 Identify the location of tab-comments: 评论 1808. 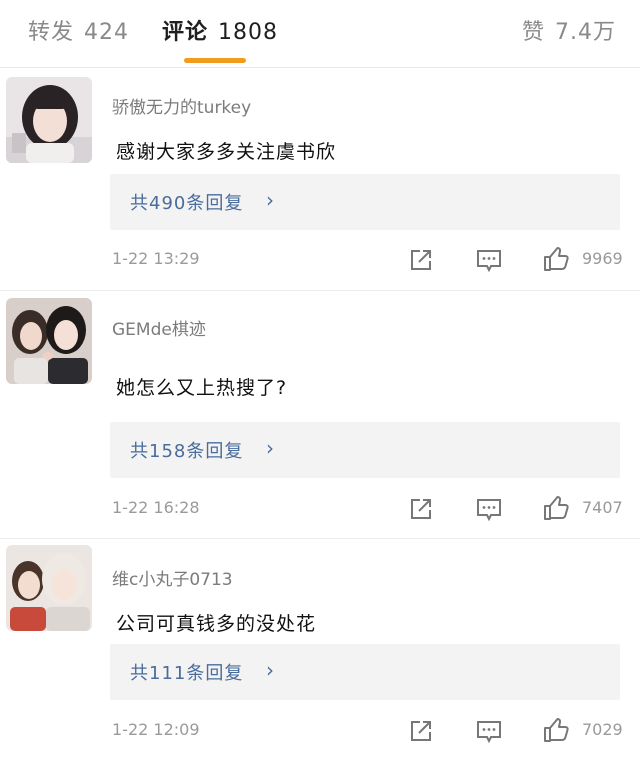
(220, 30).